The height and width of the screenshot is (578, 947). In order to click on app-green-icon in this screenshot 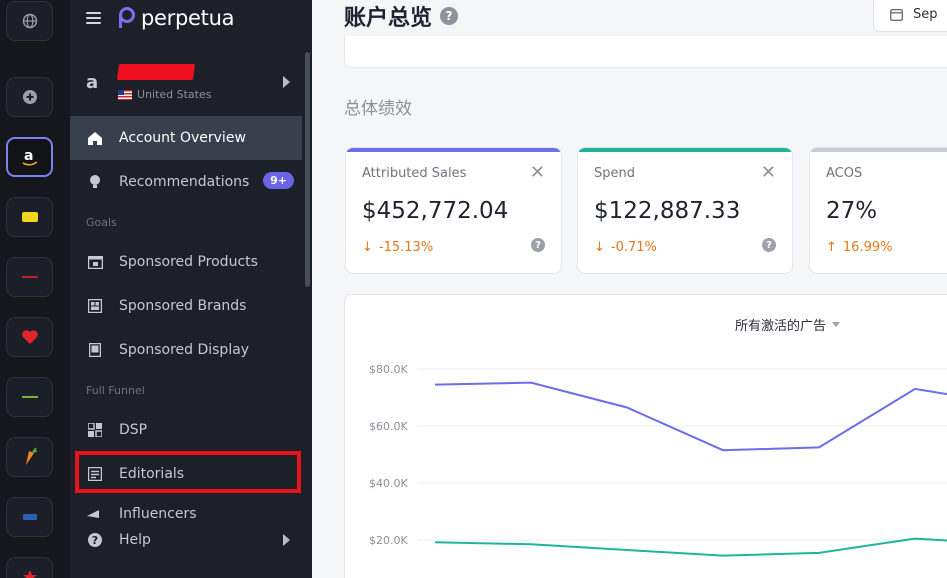, I will do `click(29, 397)`.